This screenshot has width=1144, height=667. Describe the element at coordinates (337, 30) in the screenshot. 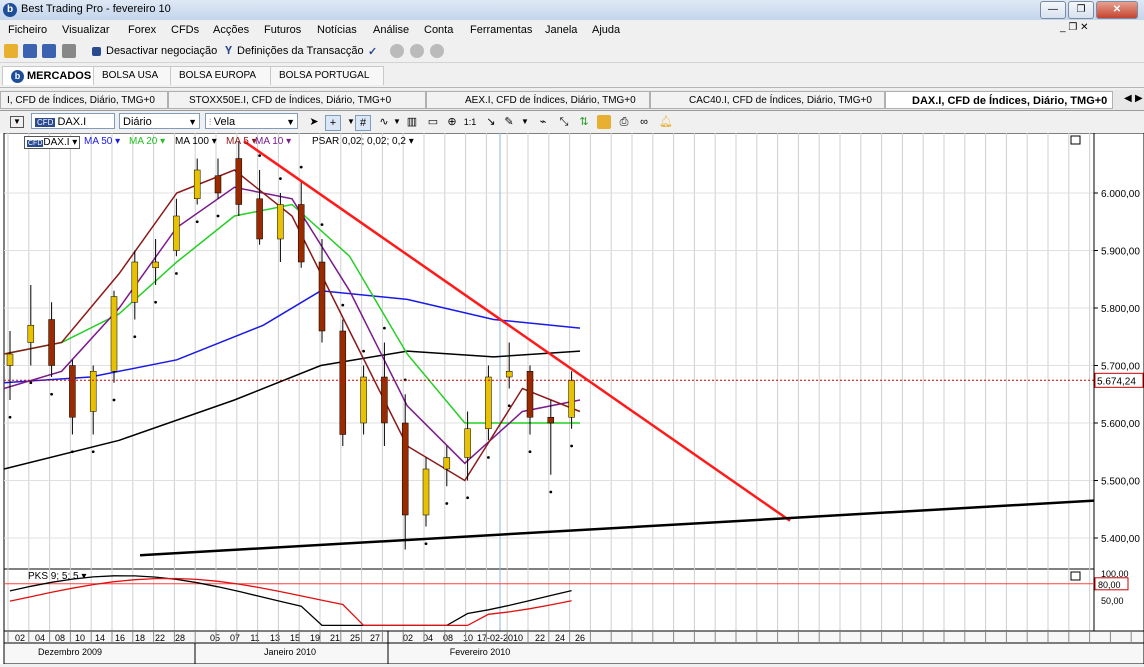

I see `menu-news: Notícias` at that location.